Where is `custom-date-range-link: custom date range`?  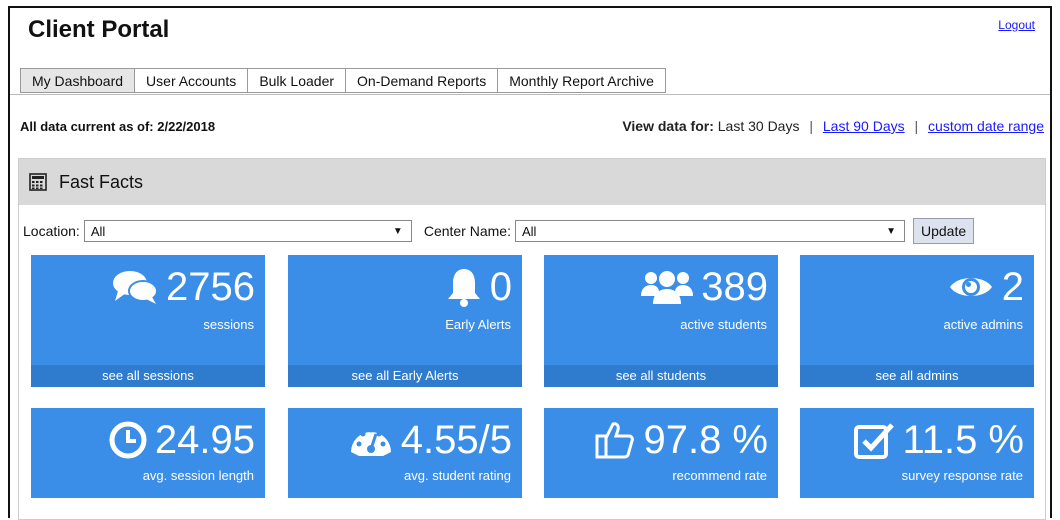
custom-date-range-link: custom date range is located at coordinates (986, 126).